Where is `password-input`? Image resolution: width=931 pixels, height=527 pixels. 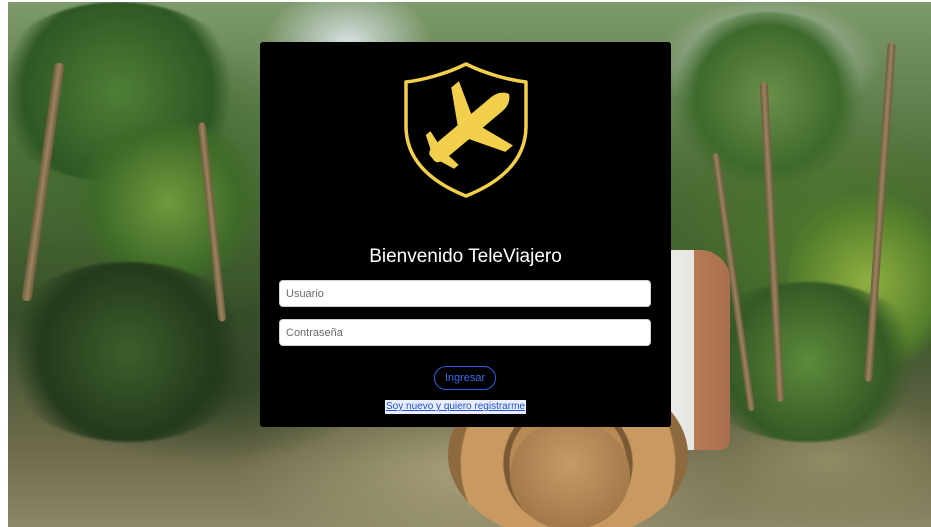
password-input is located at coordinates (465, 332).